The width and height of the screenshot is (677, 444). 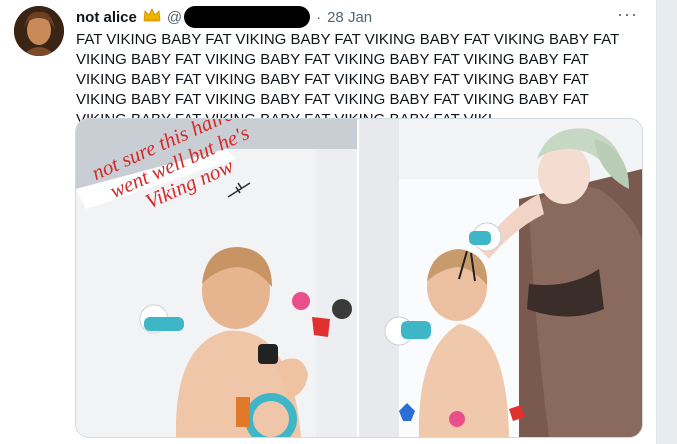 What do you see at coordinates (152, 17) in the screenshot?
I see `crown-icon` at bounding box center [152, 17].